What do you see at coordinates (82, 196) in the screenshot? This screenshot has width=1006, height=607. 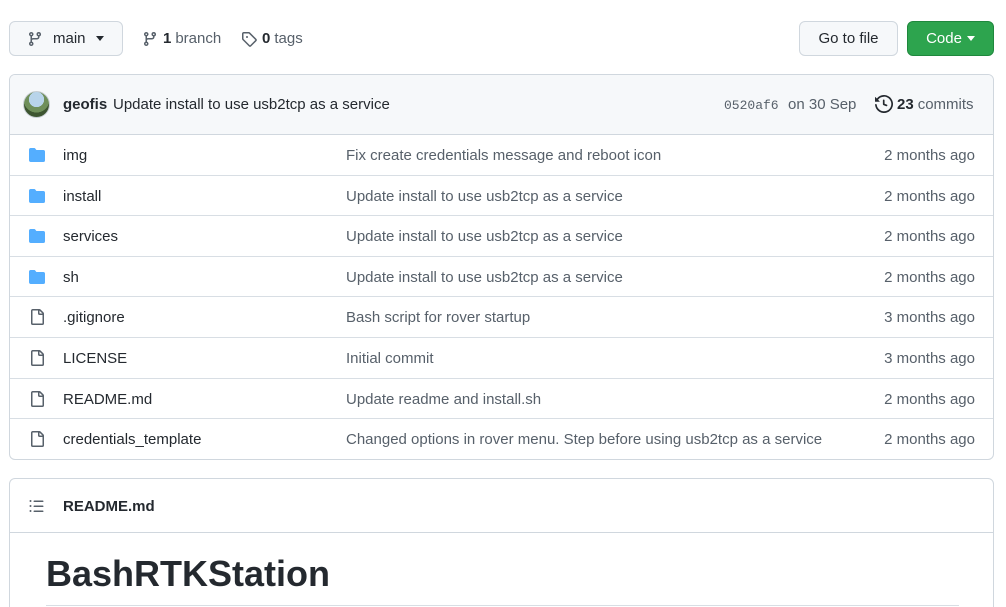 I see `file-name-link: install` at bounding box center [82, 196].